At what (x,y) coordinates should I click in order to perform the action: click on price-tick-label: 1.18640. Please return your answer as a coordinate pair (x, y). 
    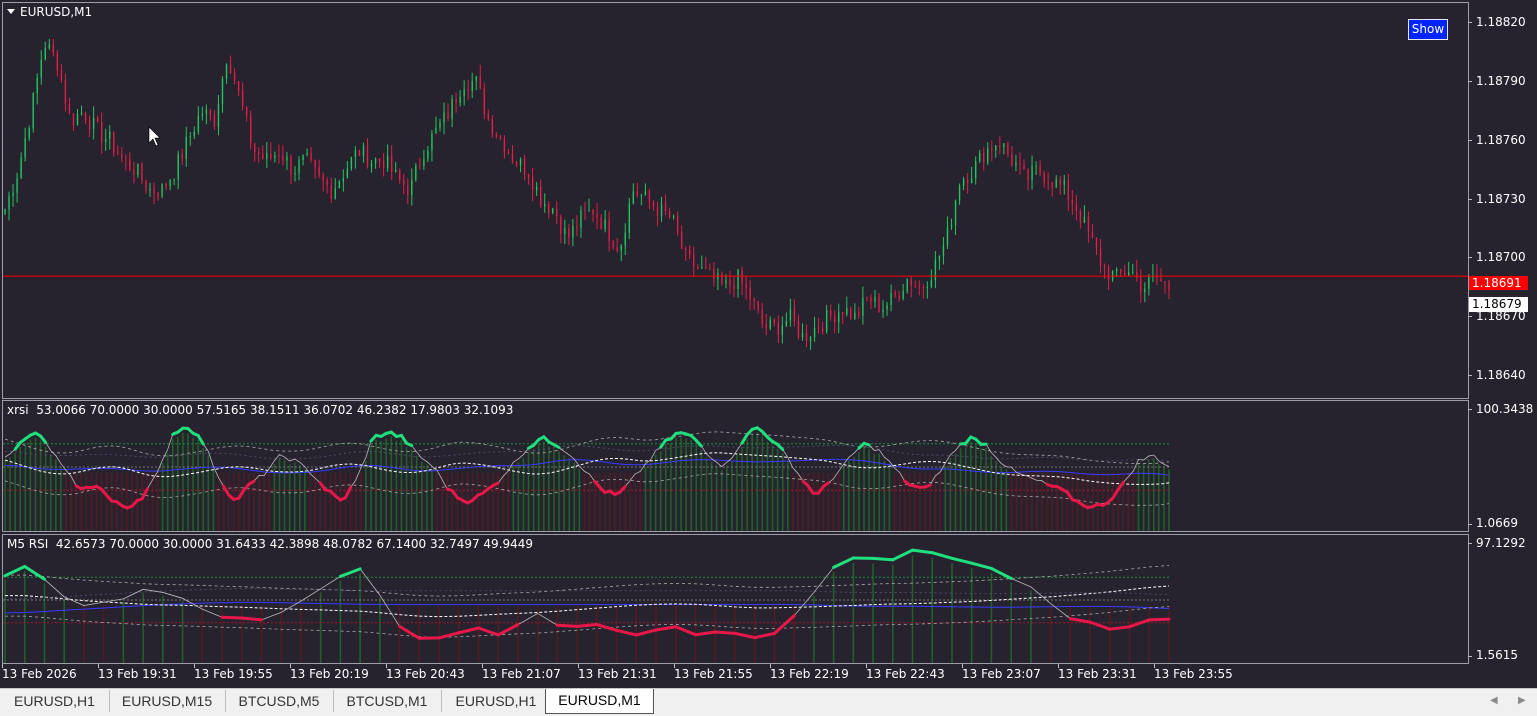
    Looking at the image, I should click on (1501, 375).